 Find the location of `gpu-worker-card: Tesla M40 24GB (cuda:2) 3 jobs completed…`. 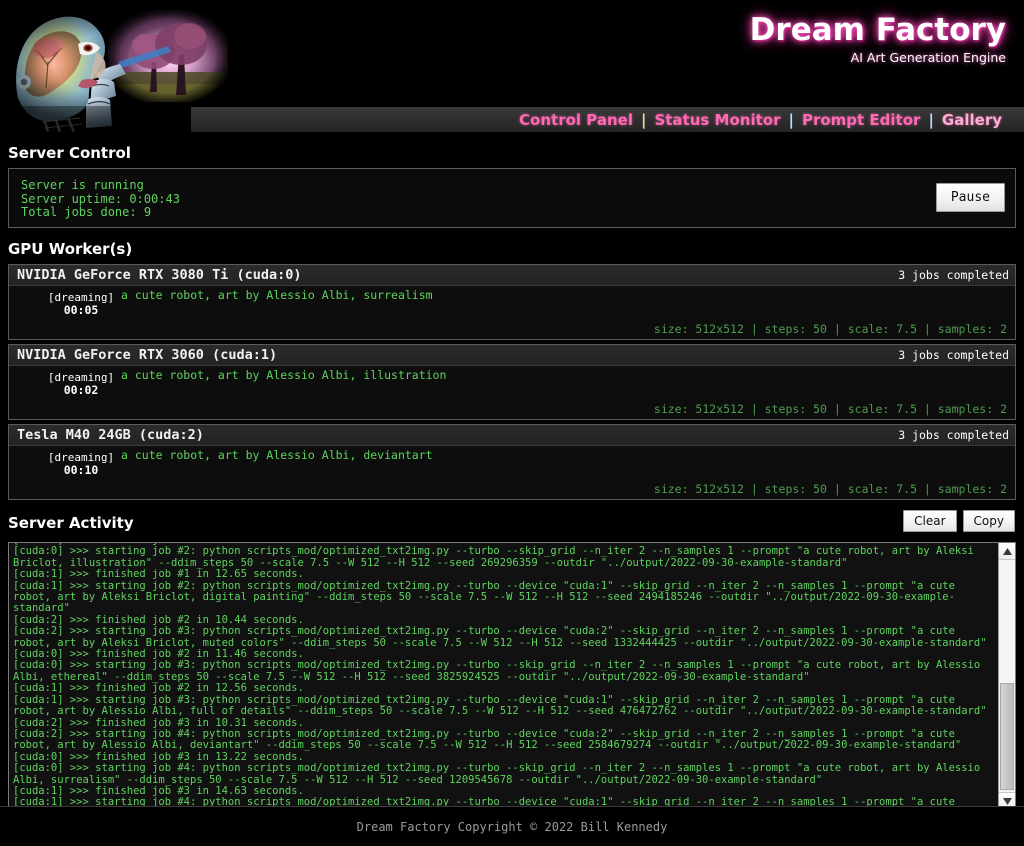

gpu-worker-card: Tesla M40 24GB (cuda:2) 3 jobs completed… is located at coordinates (512, 462).